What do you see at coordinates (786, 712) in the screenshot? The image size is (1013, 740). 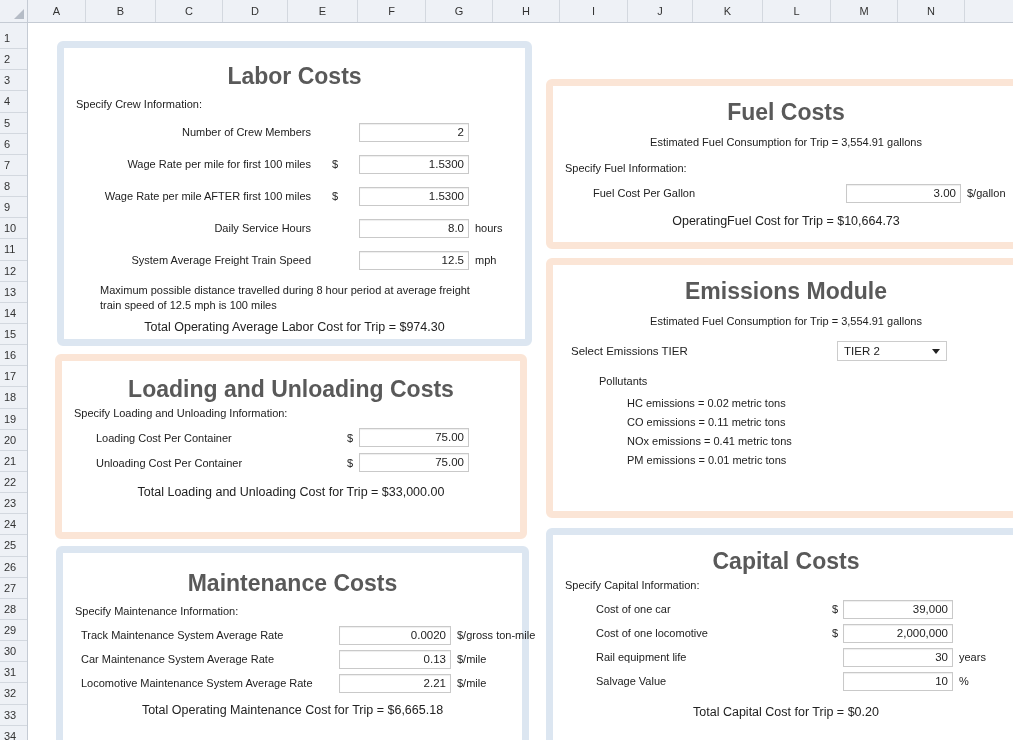 I see `total-text: Total Capital Cost for Trip = $0.20` at bounding box center [786, 712].